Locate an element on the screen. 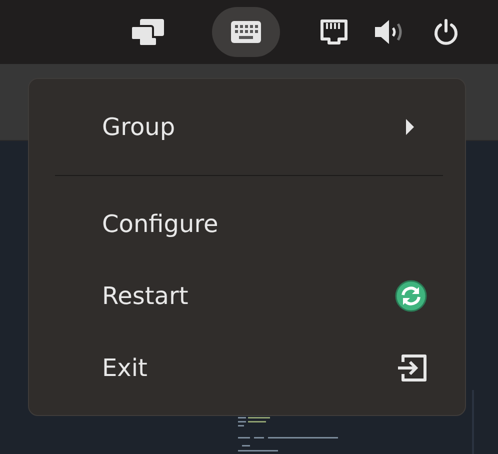 Image resolution: width=498 pixels, height=454 pixels. refresh-icon is located at coordinates (411, 296).